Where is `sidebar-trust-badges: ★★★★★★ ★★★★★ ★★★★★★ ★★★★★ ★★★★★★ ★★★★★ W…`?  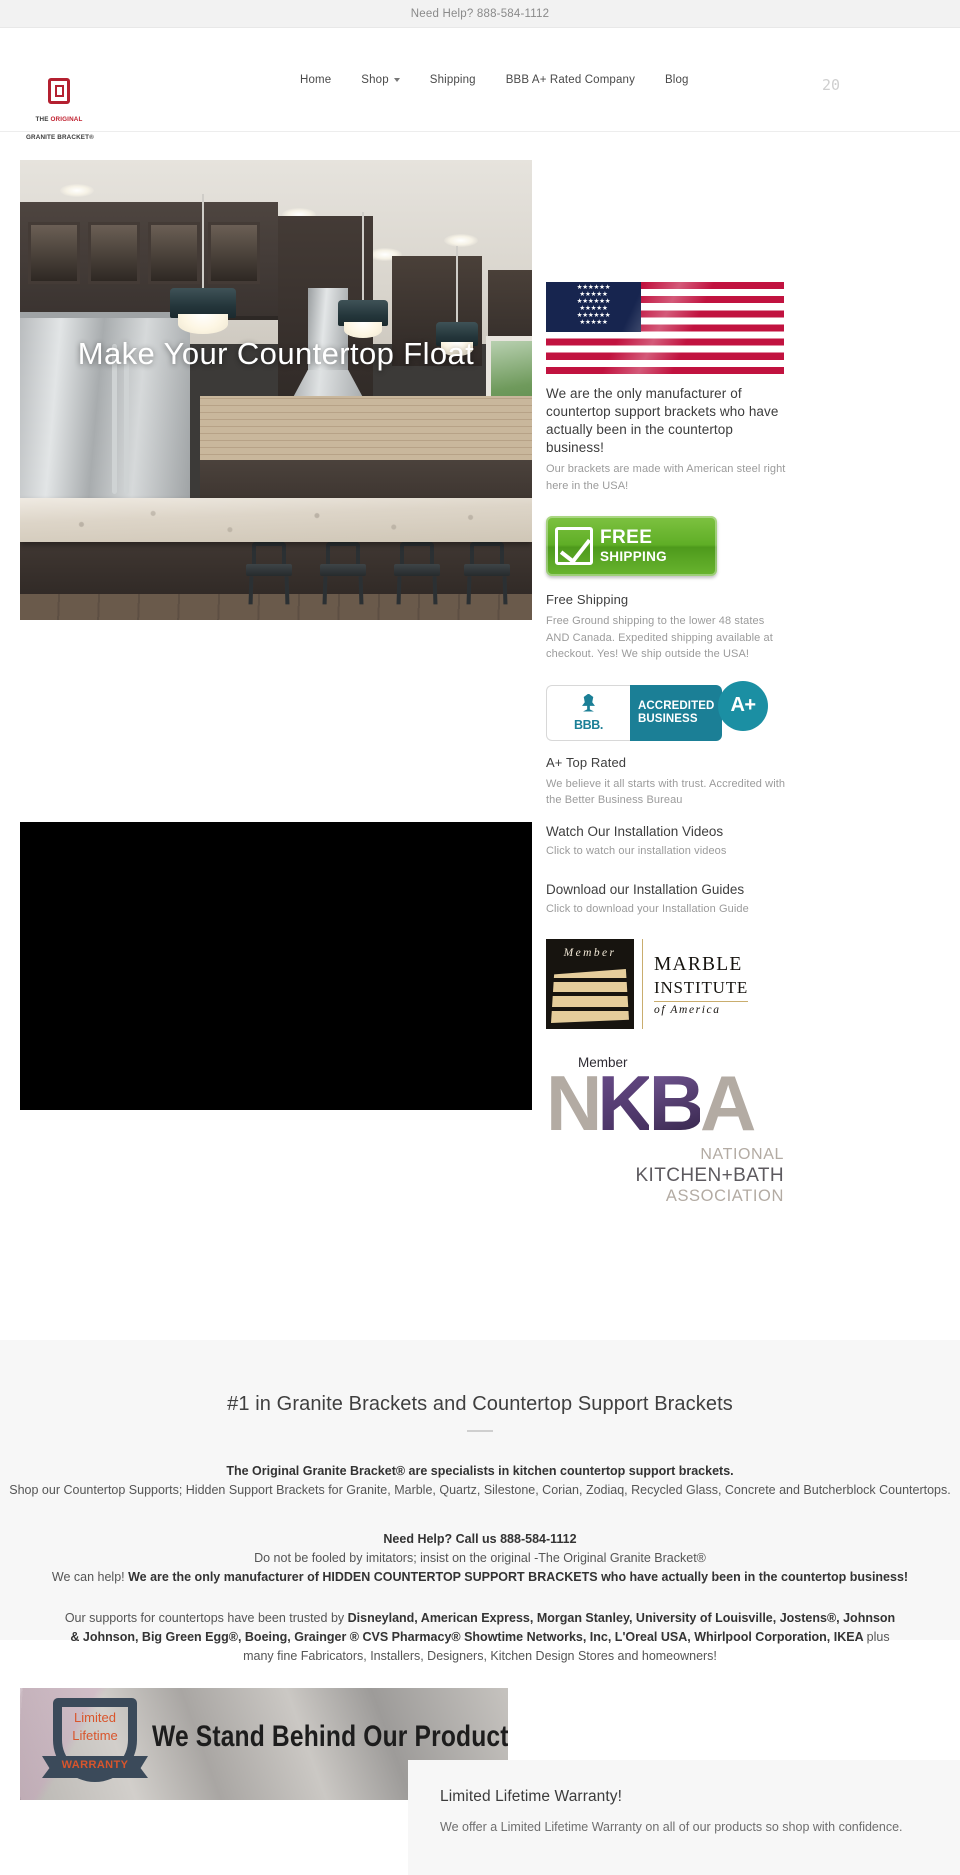
sidebar-trust-badges: ★★★★★★ ★★★★★ ★★★★★★ ★★★★★ ★★★★★★ ★★★★★ W… is located at coordinates (666, 545).